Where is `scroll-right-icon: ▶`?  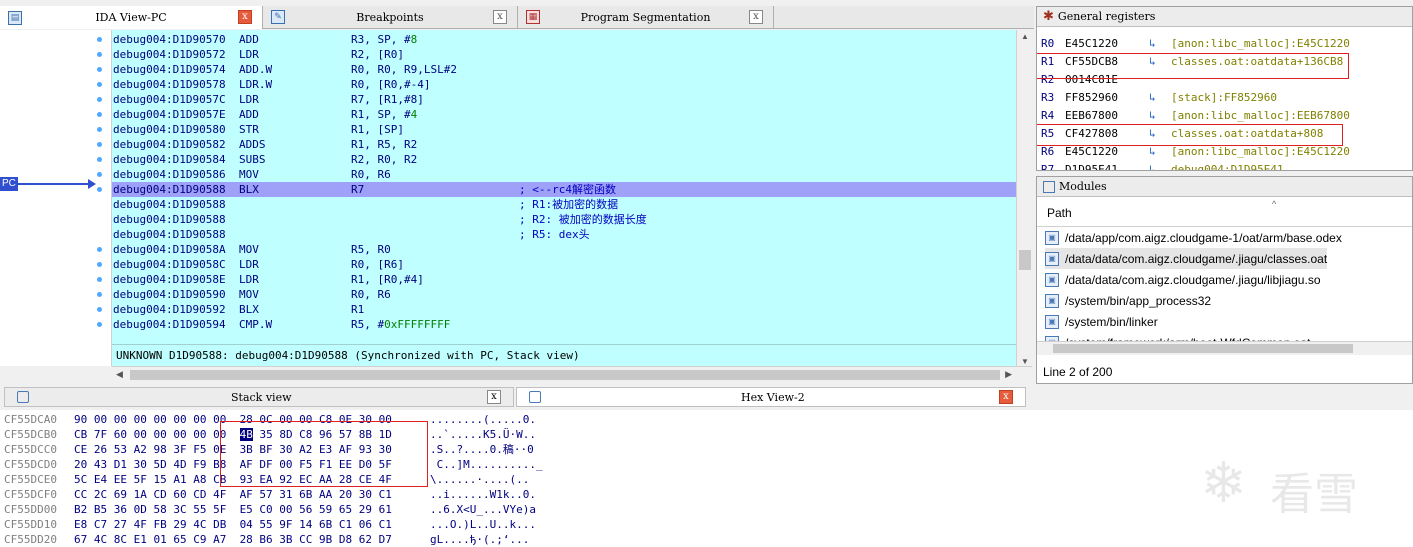 scroll-right-icon: ▶ is located at coordinates (1008, 374).